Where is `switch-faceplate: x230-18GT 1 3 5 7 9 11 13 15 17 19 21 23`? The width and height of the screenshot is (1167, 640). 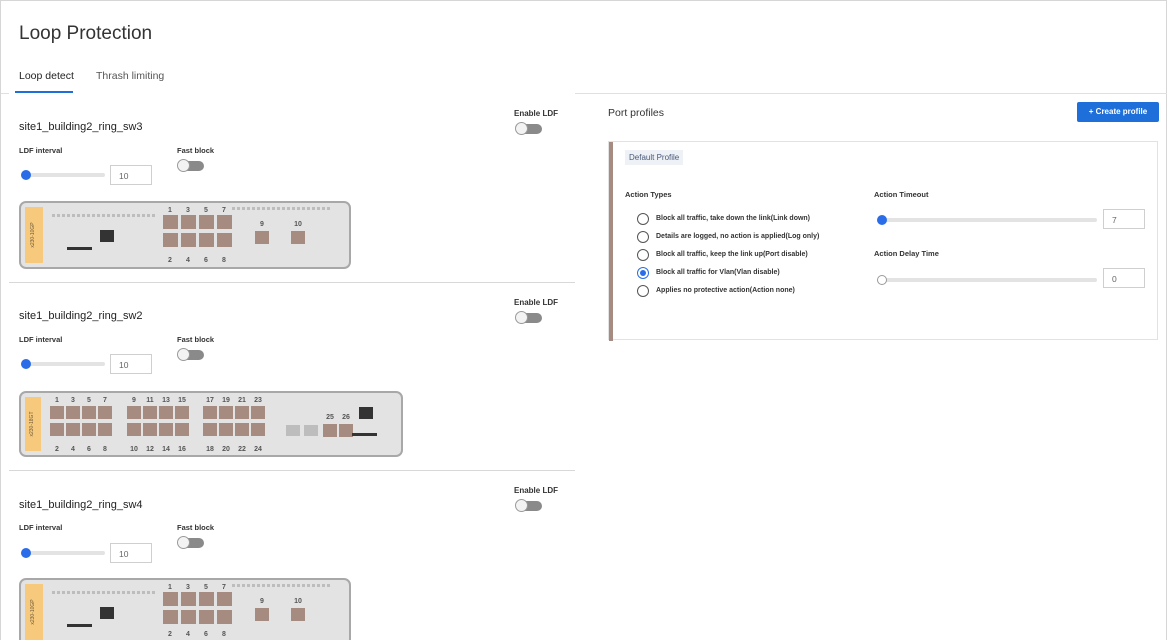
switch-faceplate: x230-18GT 1 3 5 7 9 11 13 15 17 19 21 23 is located at coordinates (212, 426).